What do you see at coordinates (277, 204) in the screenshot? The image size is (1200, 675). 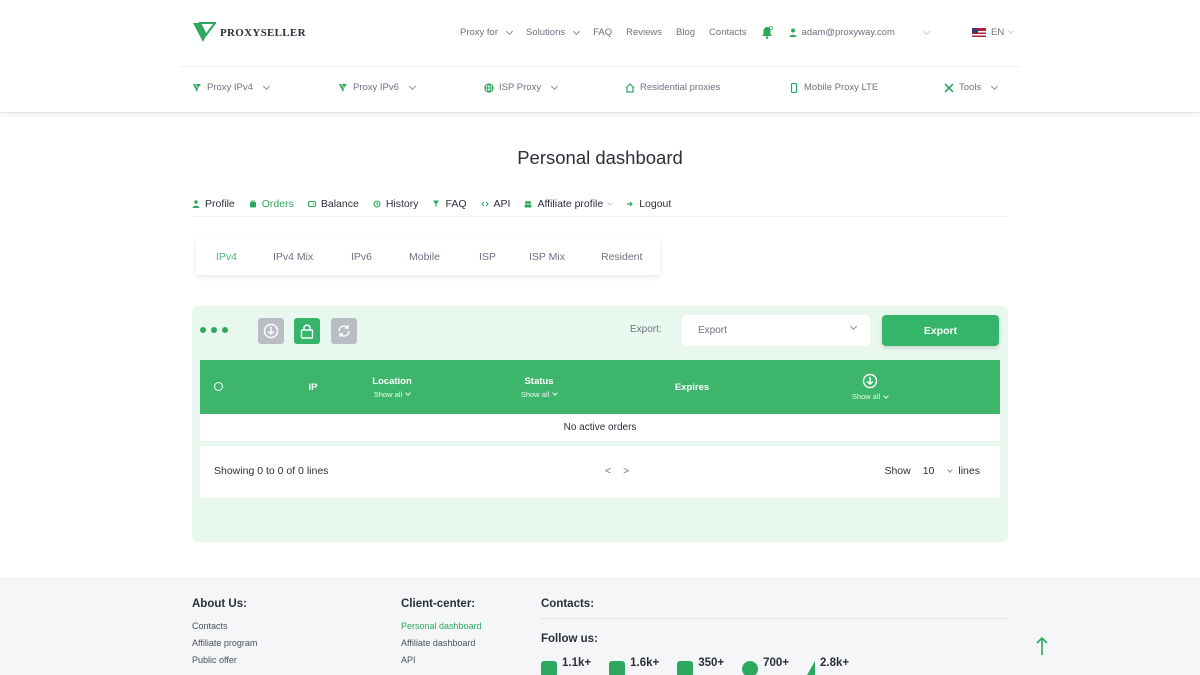 I see `menu-label: Orders` at bounding box center [277, 204].